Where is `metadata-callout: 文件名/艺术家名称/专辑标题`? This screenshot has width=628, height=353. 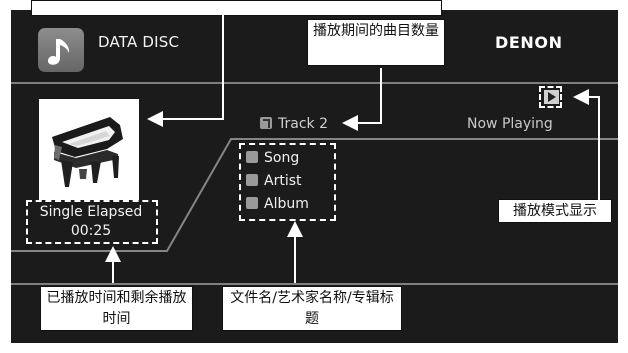
metadata-callout: 文件名/艺术家名称/专辑标题 is located at coordinates (312, 308).